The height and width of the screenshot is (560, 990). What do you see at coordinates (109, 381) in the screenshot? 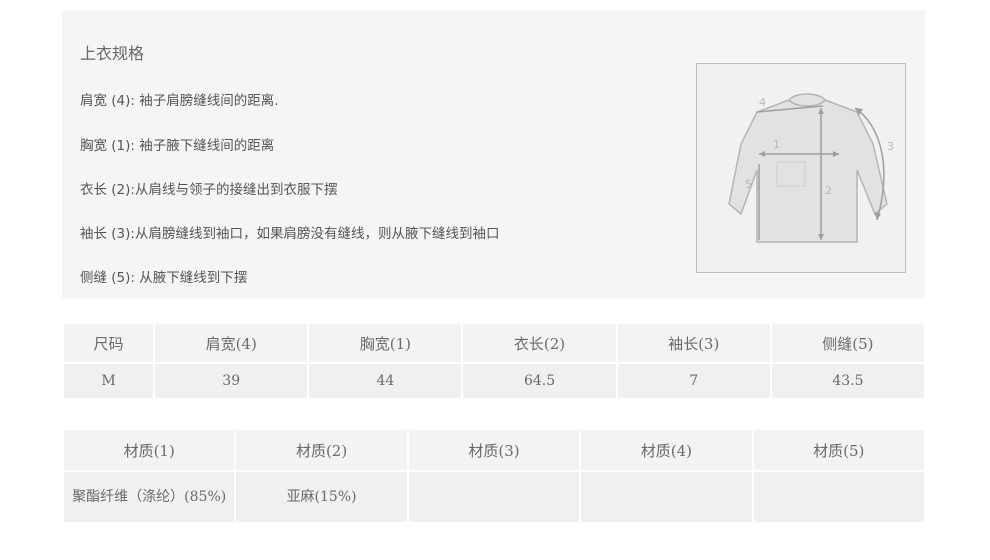
I see `size-cell: M` at bounding box center [109, 381].